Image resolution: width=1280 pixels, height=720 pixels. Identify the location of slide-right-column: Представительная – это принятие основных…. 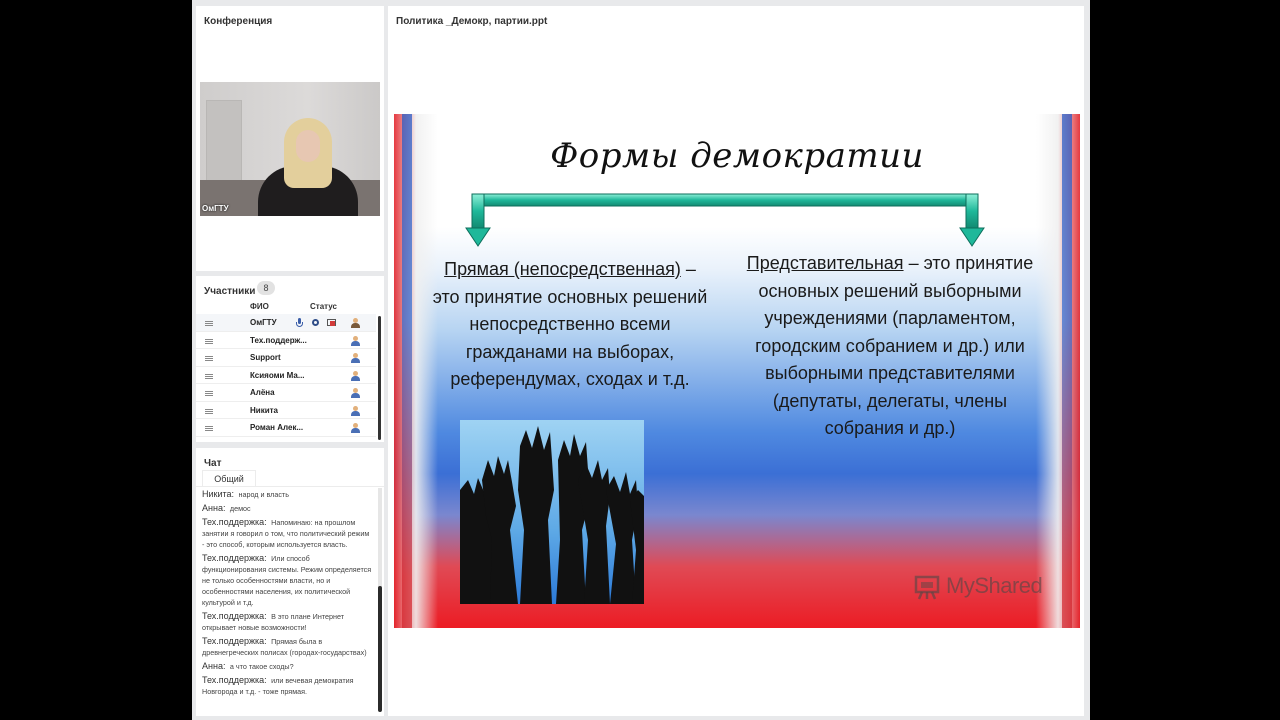
(890, 346).